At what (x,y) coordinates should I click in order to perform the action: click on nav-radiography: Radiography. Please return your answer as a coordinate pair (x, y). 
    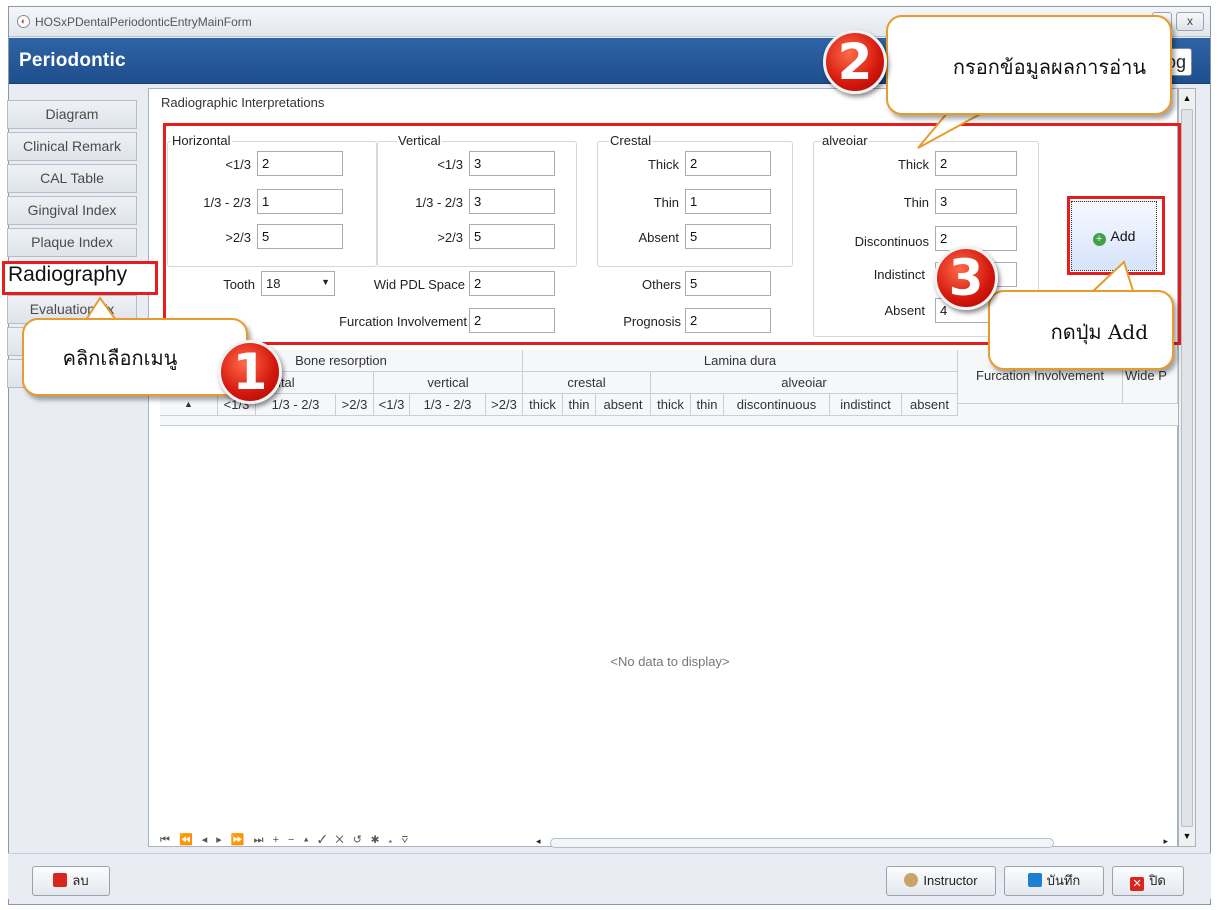
    Looking at the image, I should click on (80, 278).